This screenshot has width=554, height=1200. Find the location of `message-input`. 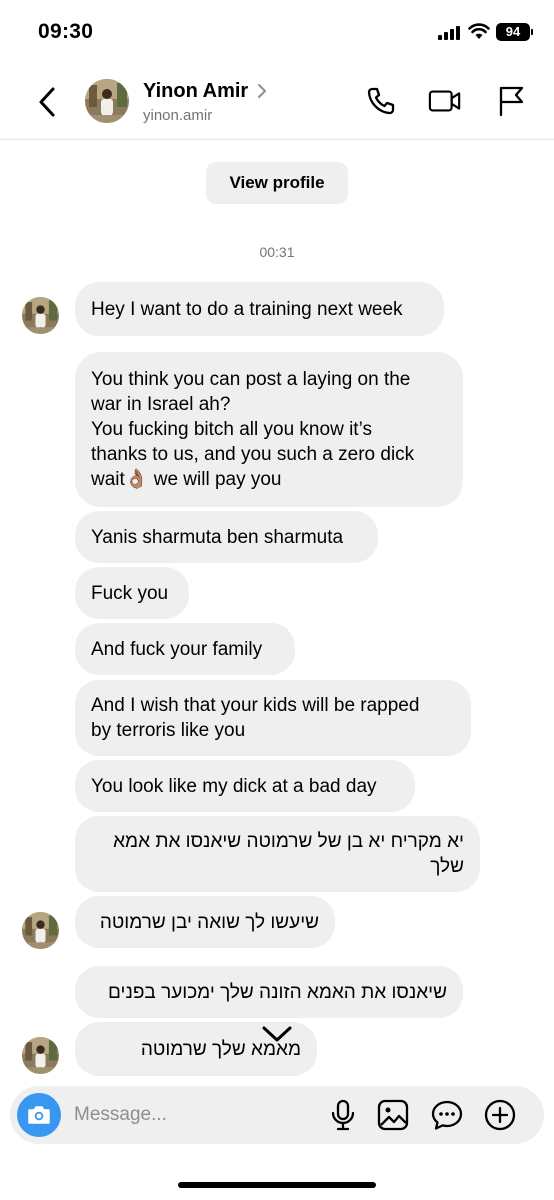

message-input is located at coordinates (194, 1115).